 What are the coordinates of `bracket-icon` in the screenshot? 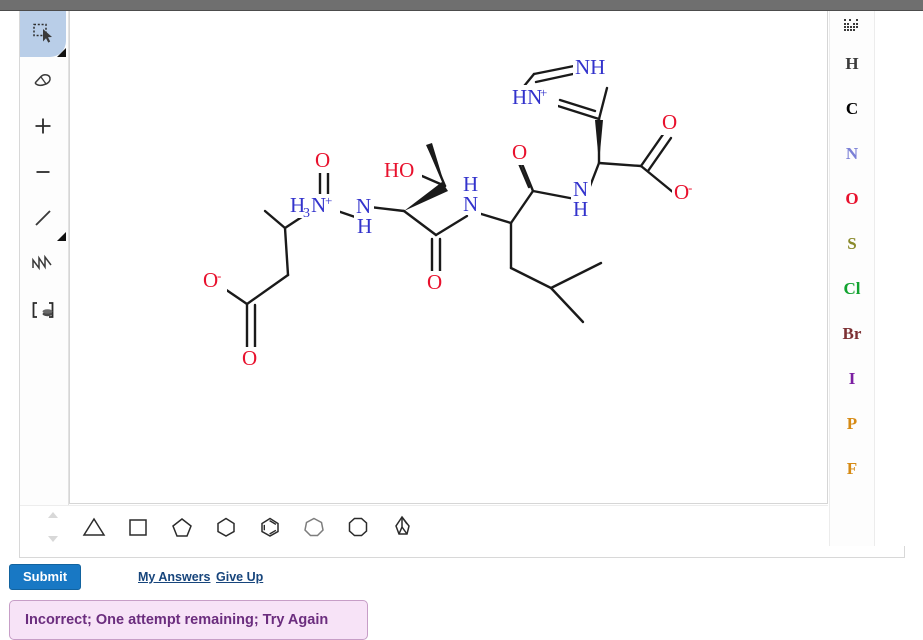 It's located at (43, 310).